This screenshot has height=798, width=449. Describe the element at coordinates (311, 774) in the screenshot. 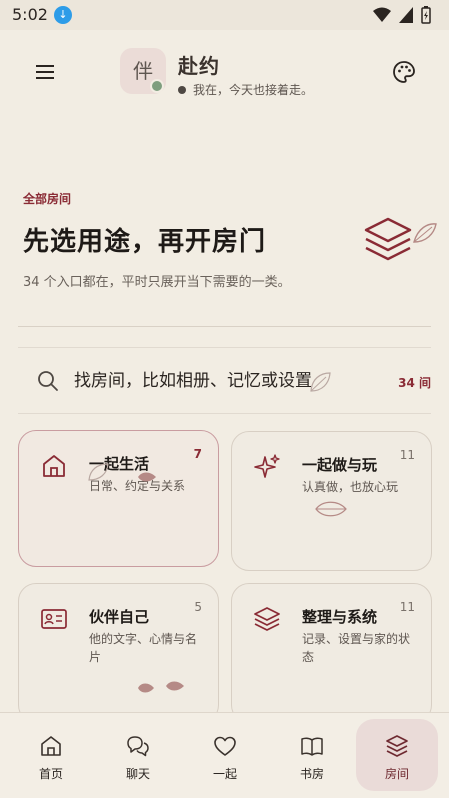

I see `nav-label: 书房` at that location.